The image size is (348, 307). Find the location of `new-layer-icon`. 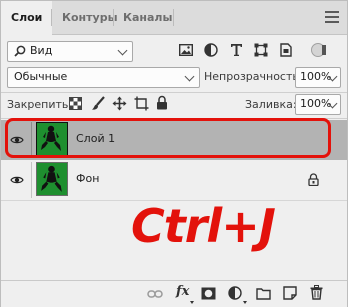

new-layer-icon is located at coordinates (290, 293).